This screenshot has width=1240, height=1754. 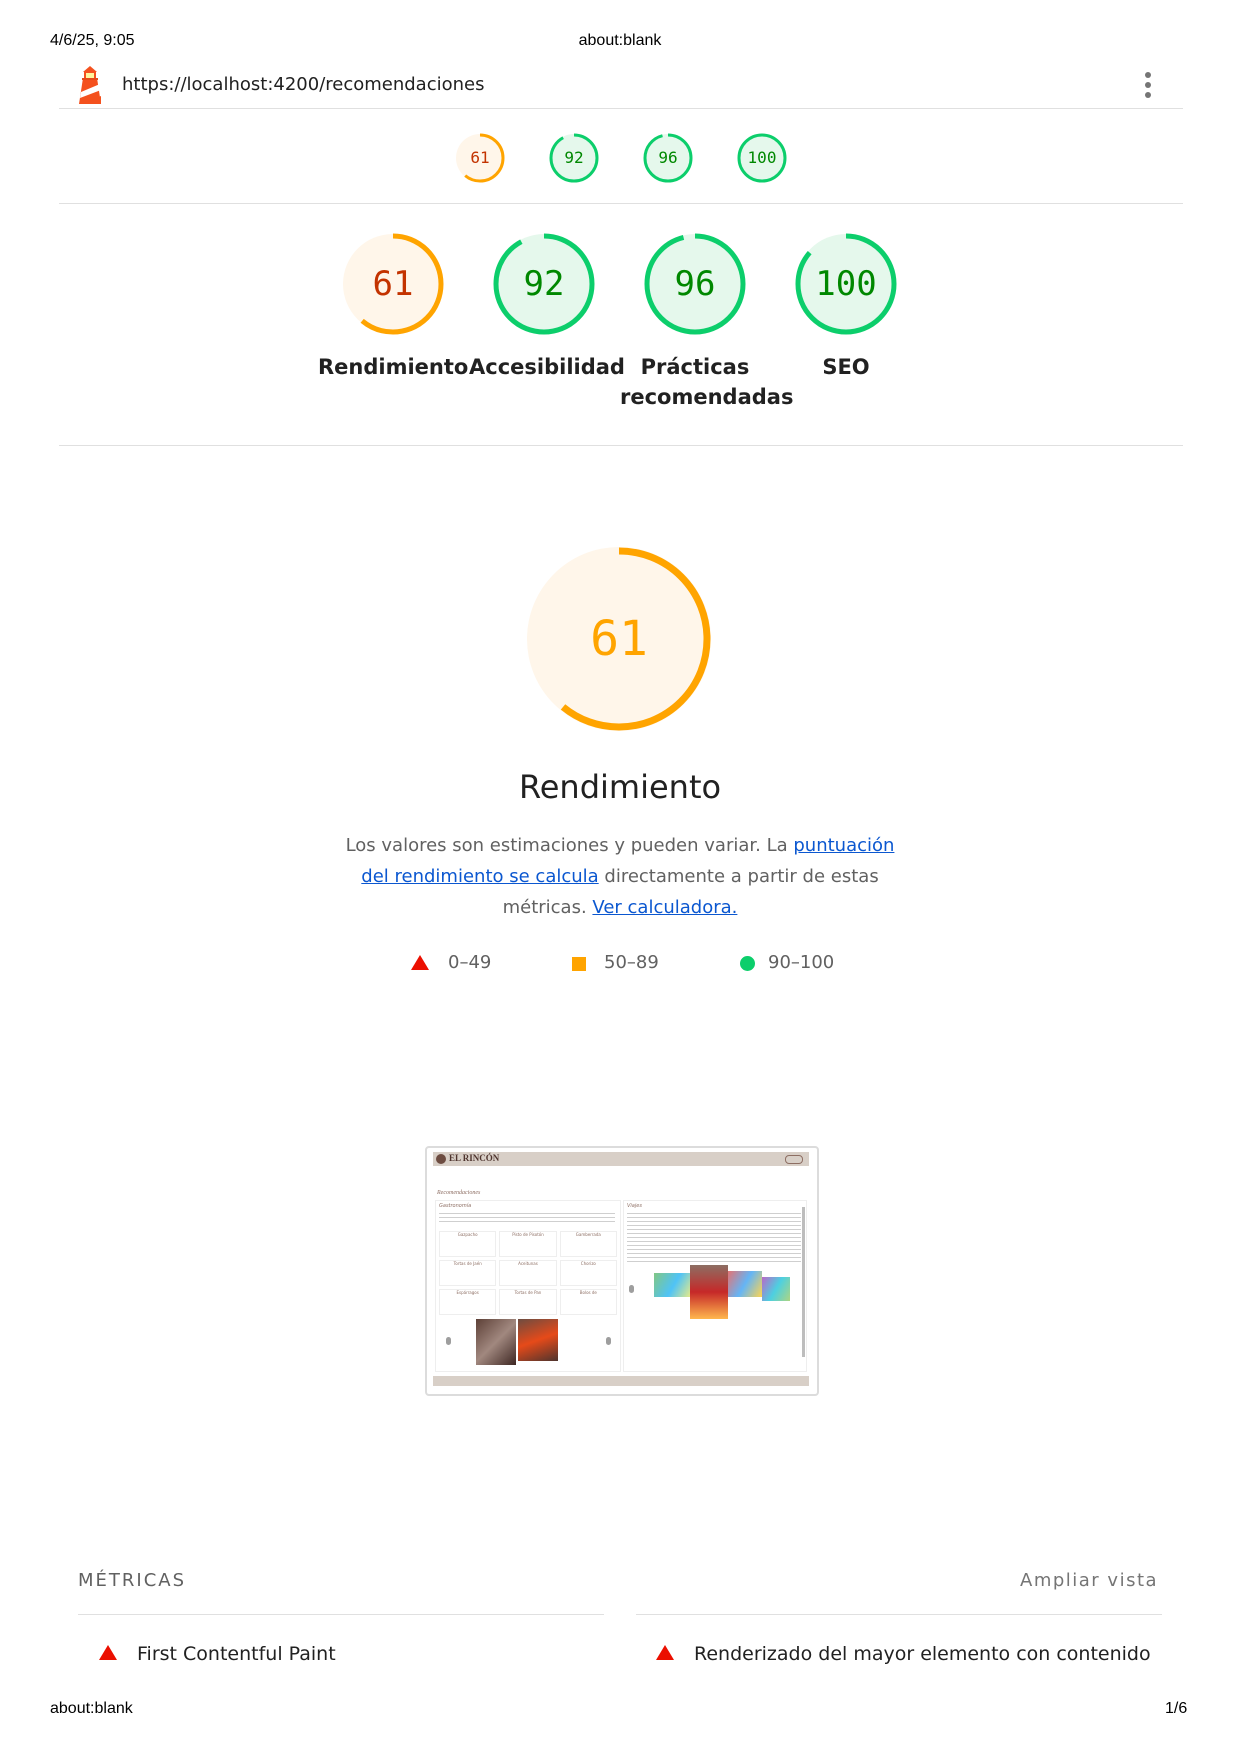 What do you see at coordinates (846, 307) in the screenshot?
I see `category-seo: 100 SEO` at bounding box center [846, 307].